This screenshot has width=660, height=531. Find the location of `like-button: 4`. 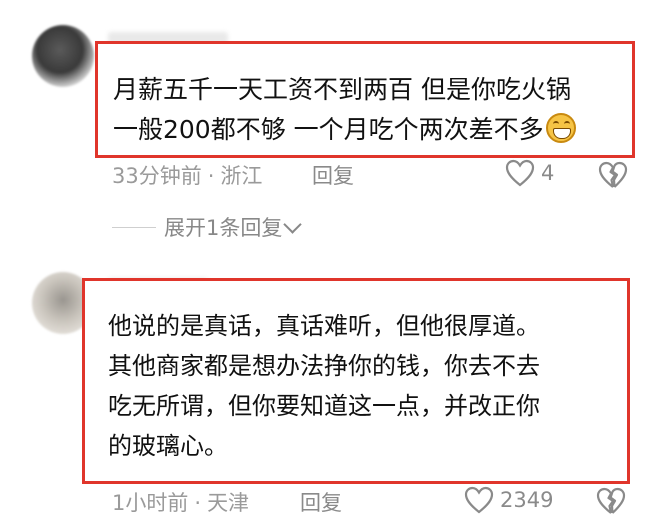

like-button: 4 is located at coordinates (529, 173).